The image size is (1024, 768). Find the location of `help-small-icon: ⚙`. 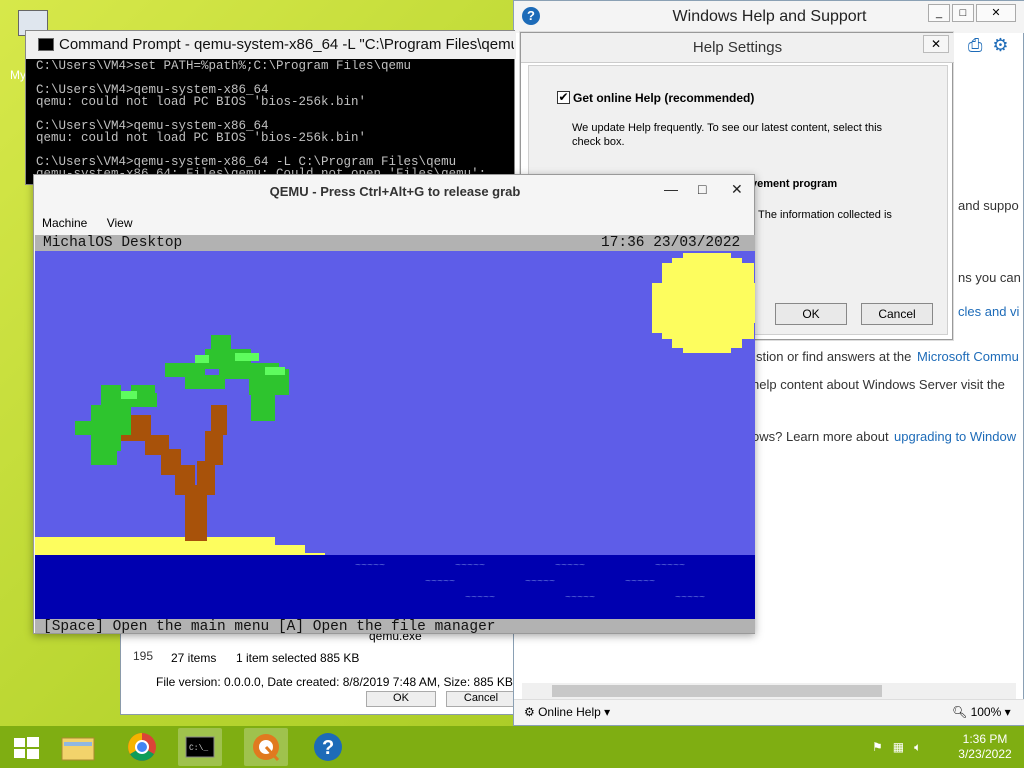

help-small-icon: ⚙ is located at coordinates (531, 712).